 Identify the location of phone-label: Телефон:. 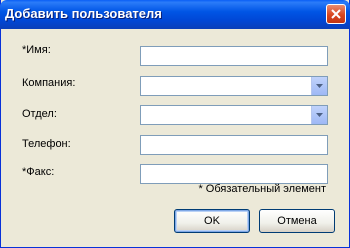
(46, 144).